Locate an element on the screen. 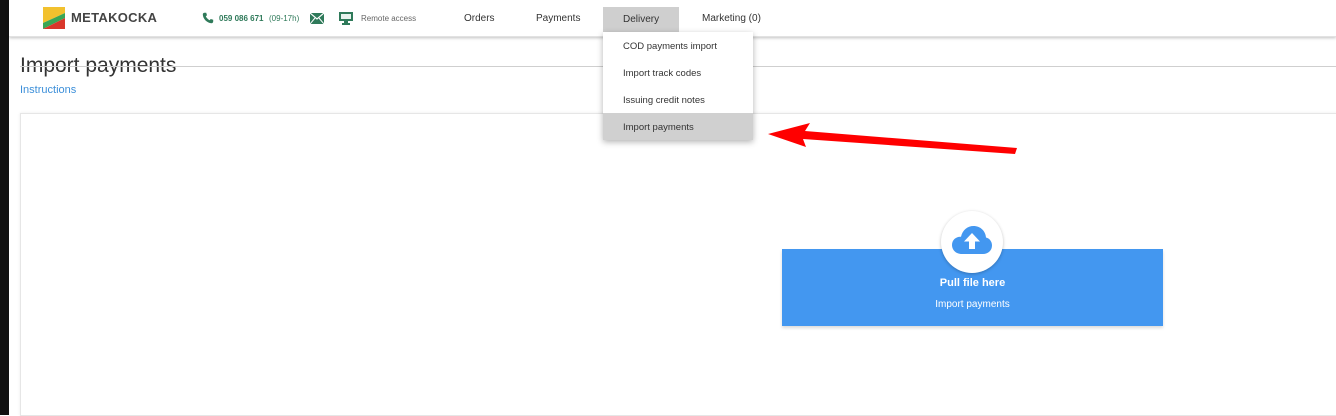 The height and width of the screenshot is (416, 1336). monitor-icon is located at coordinates (346, 18).